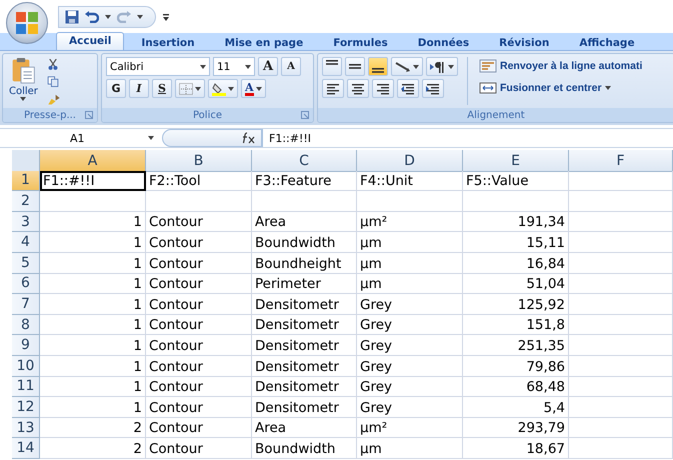 The height and width of the screenshot is (460, 673). Describe the element at coordinates (516, 345) in the screenshot. I see `table-cell: 251,35` at that location.